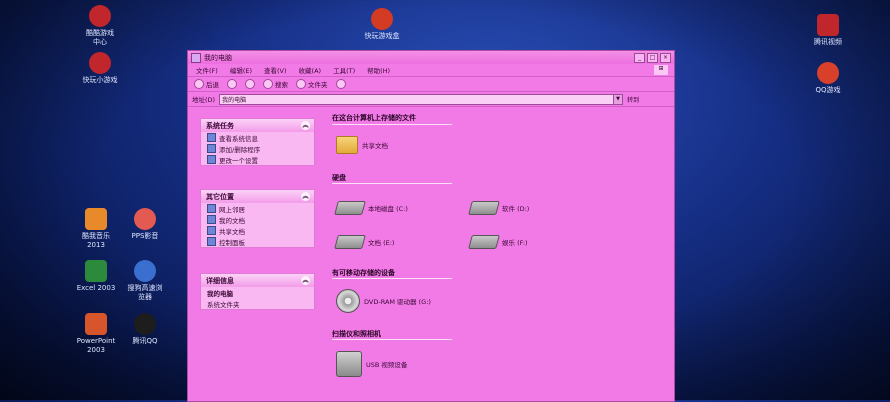 The width and height of the screenshot is (890, 402). Describe the element at coordinates (220, 293) in the screenshot. I see `details-line: 我的电脑` at that location.